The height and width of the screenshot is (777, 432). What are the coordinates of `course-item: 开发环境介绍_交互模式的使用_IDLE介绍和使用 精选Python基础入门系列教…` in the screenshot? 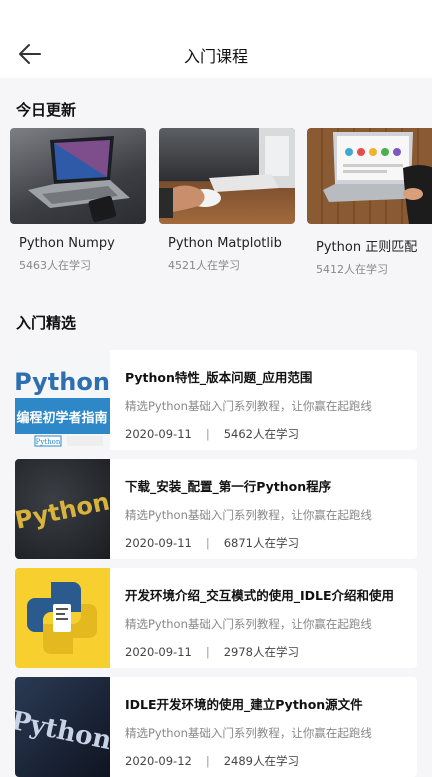 It's located at (216, 618).